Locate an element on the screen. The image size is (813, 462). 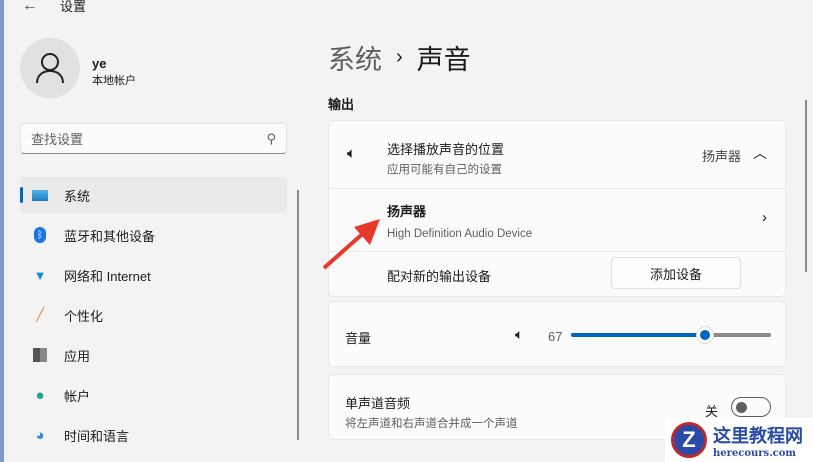
mono-audio-toggle is located at coordinates (751, 407).